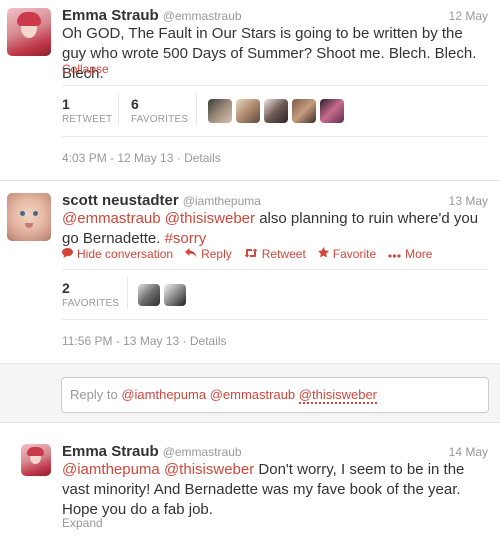 The image size is (500, 540). What do you see at coordinates (394, 254) in the screenshot?
I see `more-dots-icon` at bounding box center [394, 254].